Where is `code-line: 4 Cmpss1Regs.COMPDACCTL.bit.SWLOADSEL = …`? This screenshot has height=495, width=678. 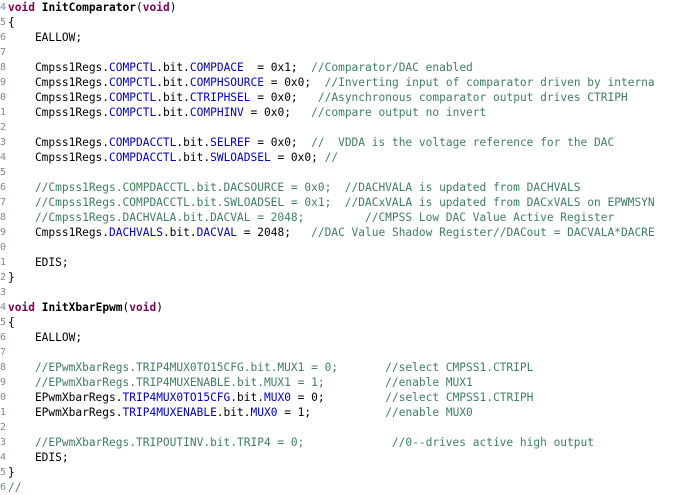
code-line: 4 Cmpss1Regs.COMPDACCTL.bit.SWLOADSEL = … is located at coordinates (339, 157).